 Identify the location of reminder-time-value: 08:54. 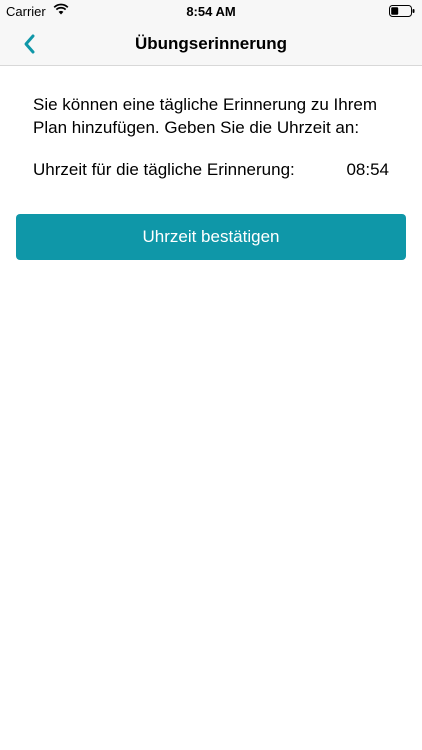
(367, 170).